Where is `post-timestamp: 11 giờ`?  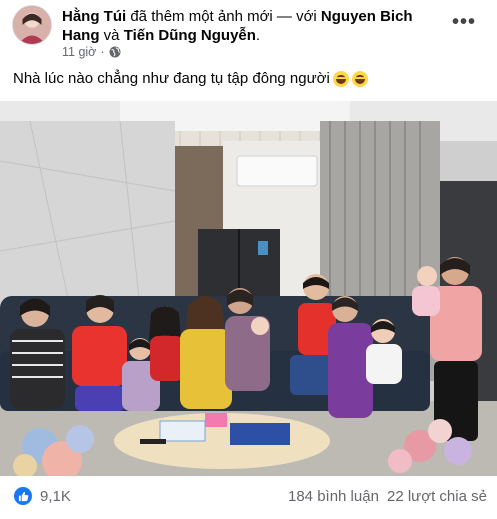 post-timestamp: 11 giờ is located at coordinates (79, 52).